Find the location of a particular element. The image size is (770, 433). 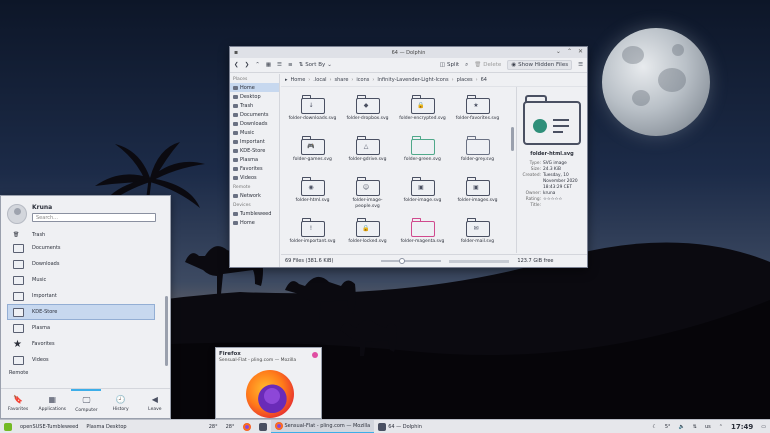

file-item: 🔒 folder-locked.svg is located at coordinates (367, 234).